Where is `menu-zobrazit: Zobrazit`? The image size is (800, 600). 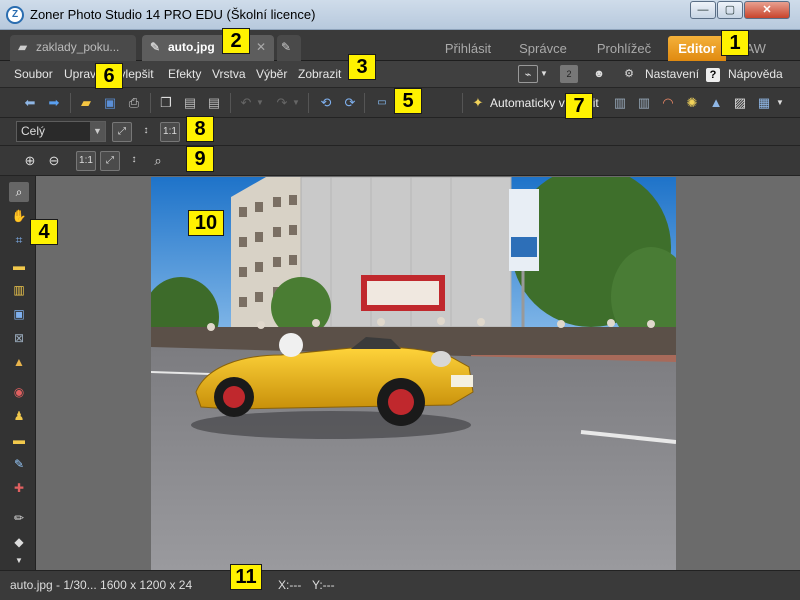
menu-zobrazit: Zobrazit is located at coordinates (319, 74).